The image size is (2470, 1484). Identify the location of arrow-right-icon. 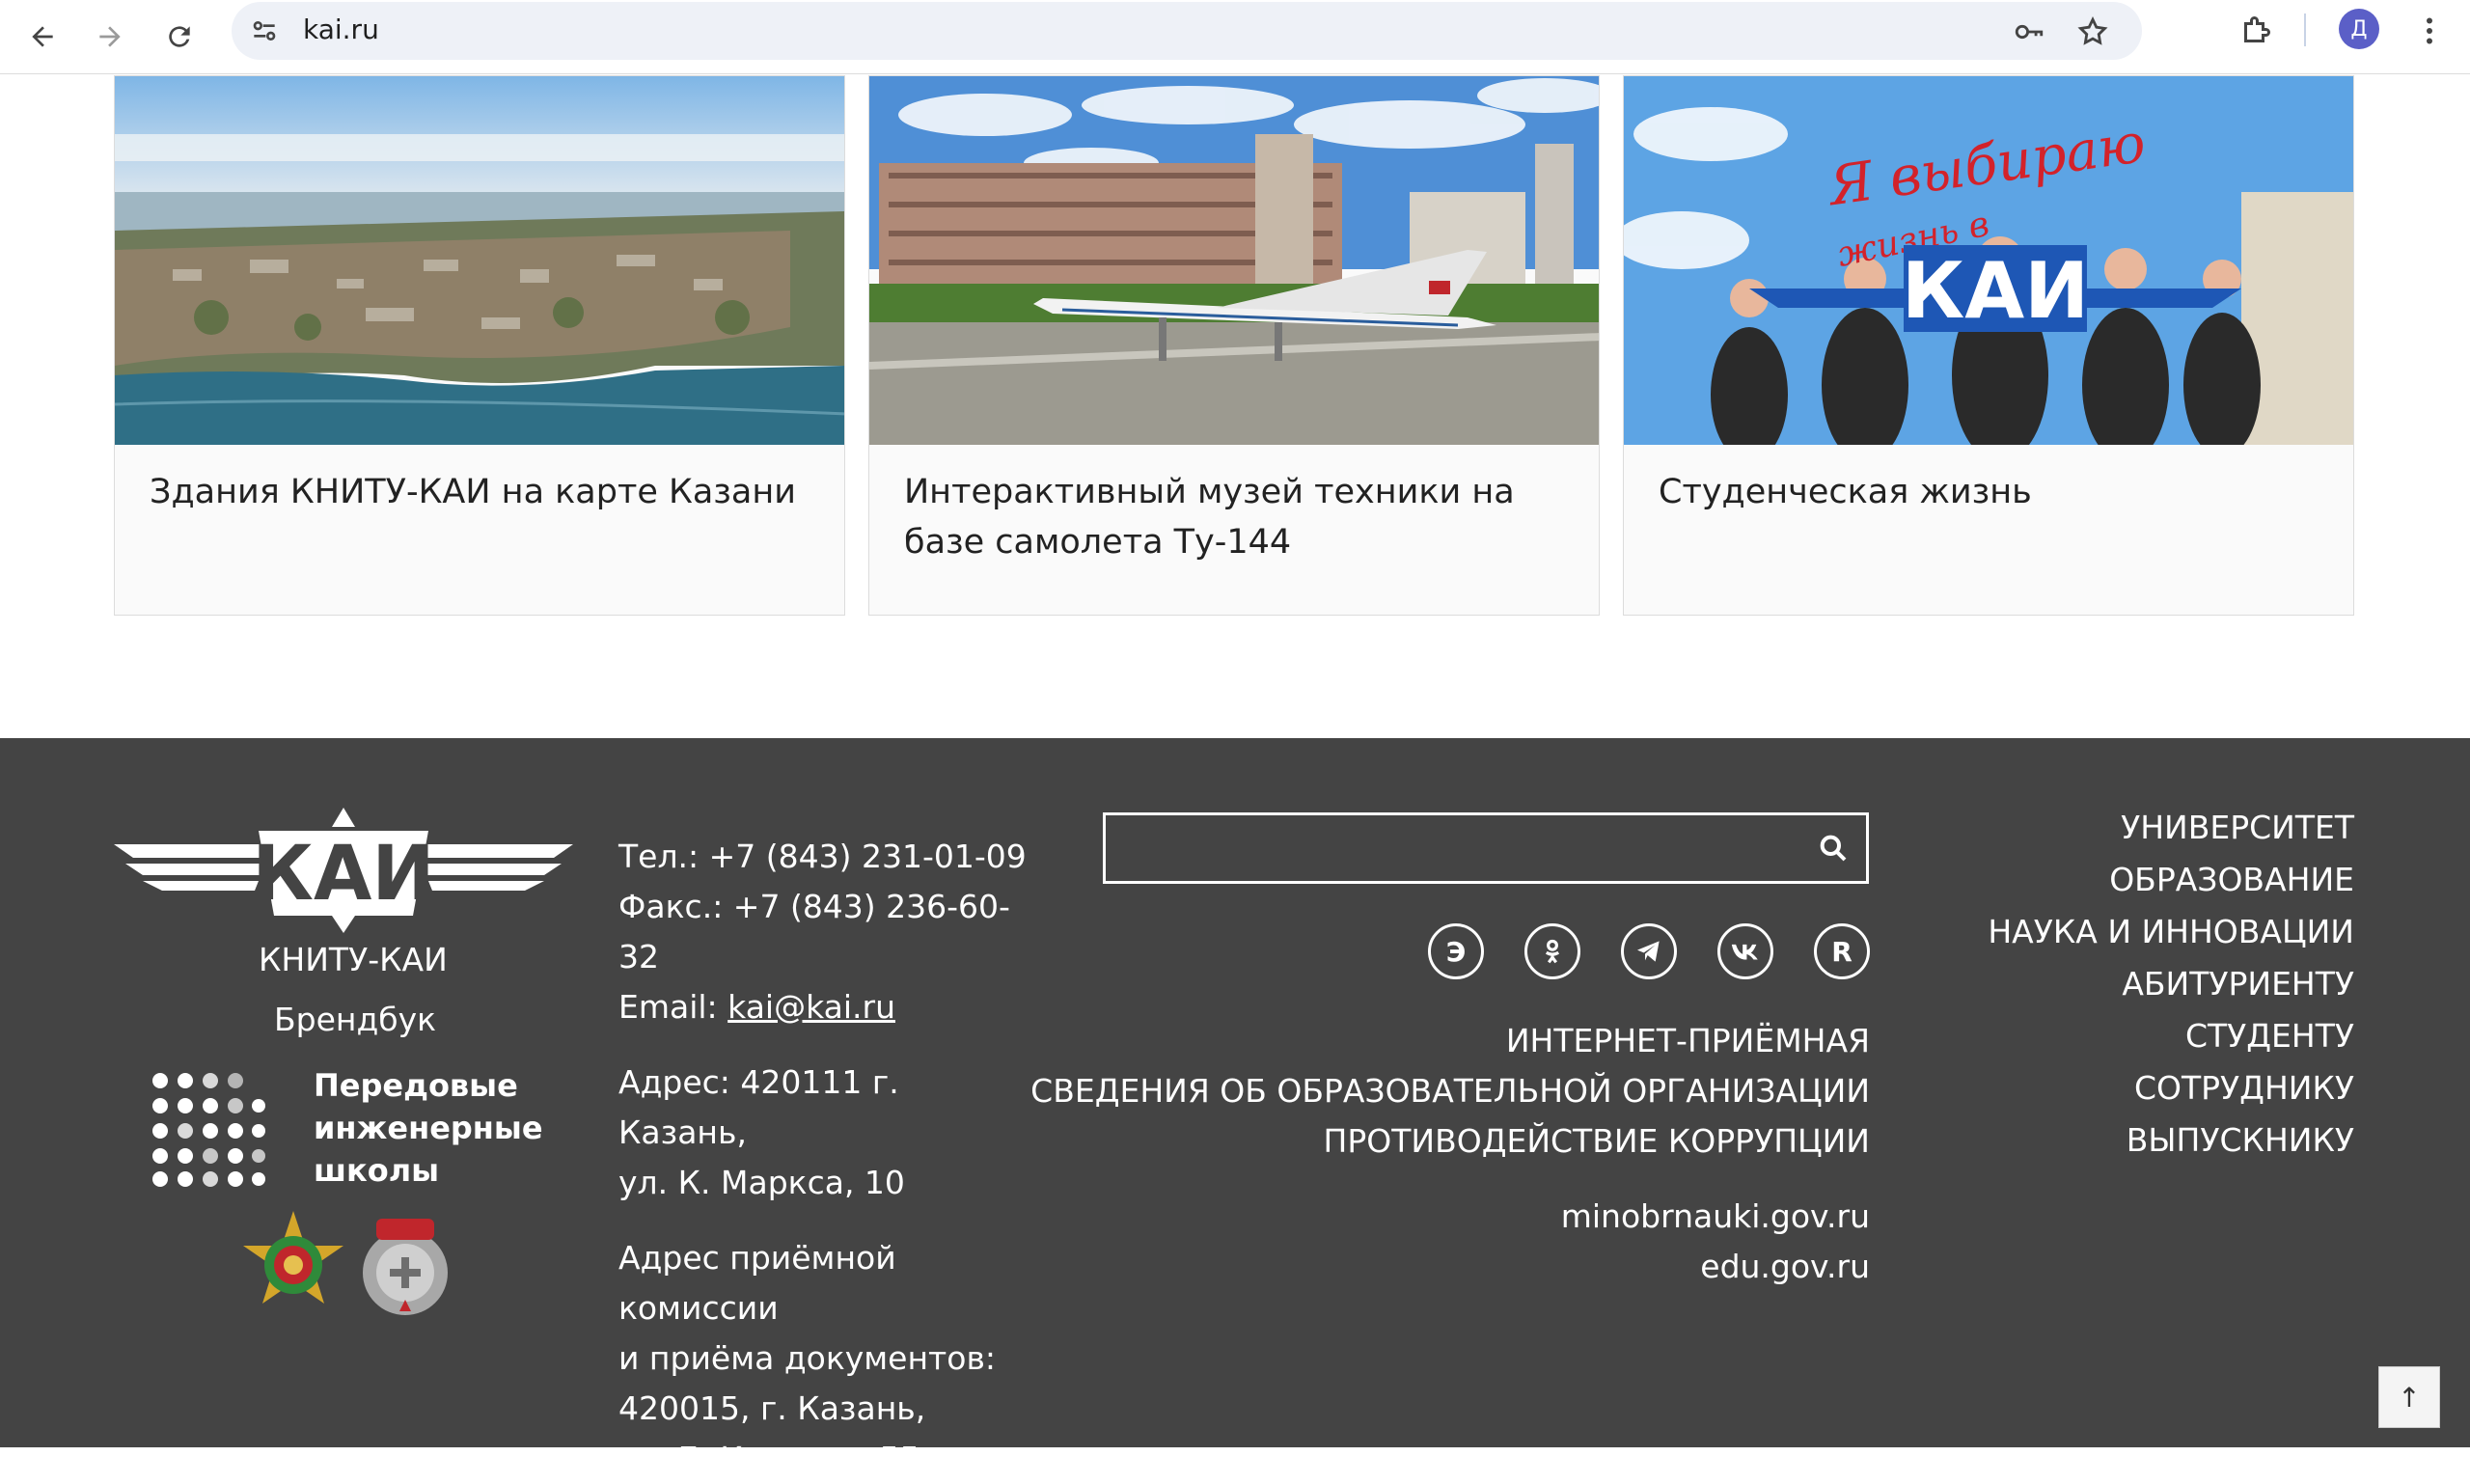
(110, 36).